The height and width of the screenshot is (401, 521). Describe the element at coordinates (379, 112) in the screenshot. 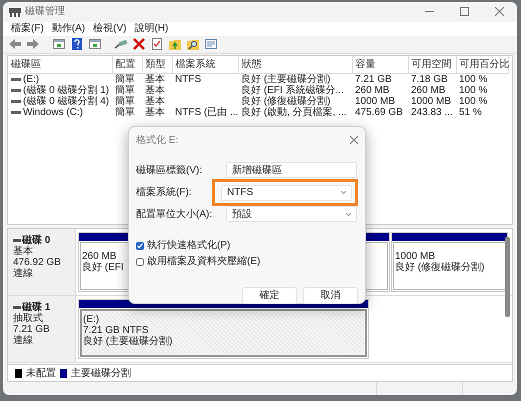

I see `table-cell: 475.69 GB` at that location.